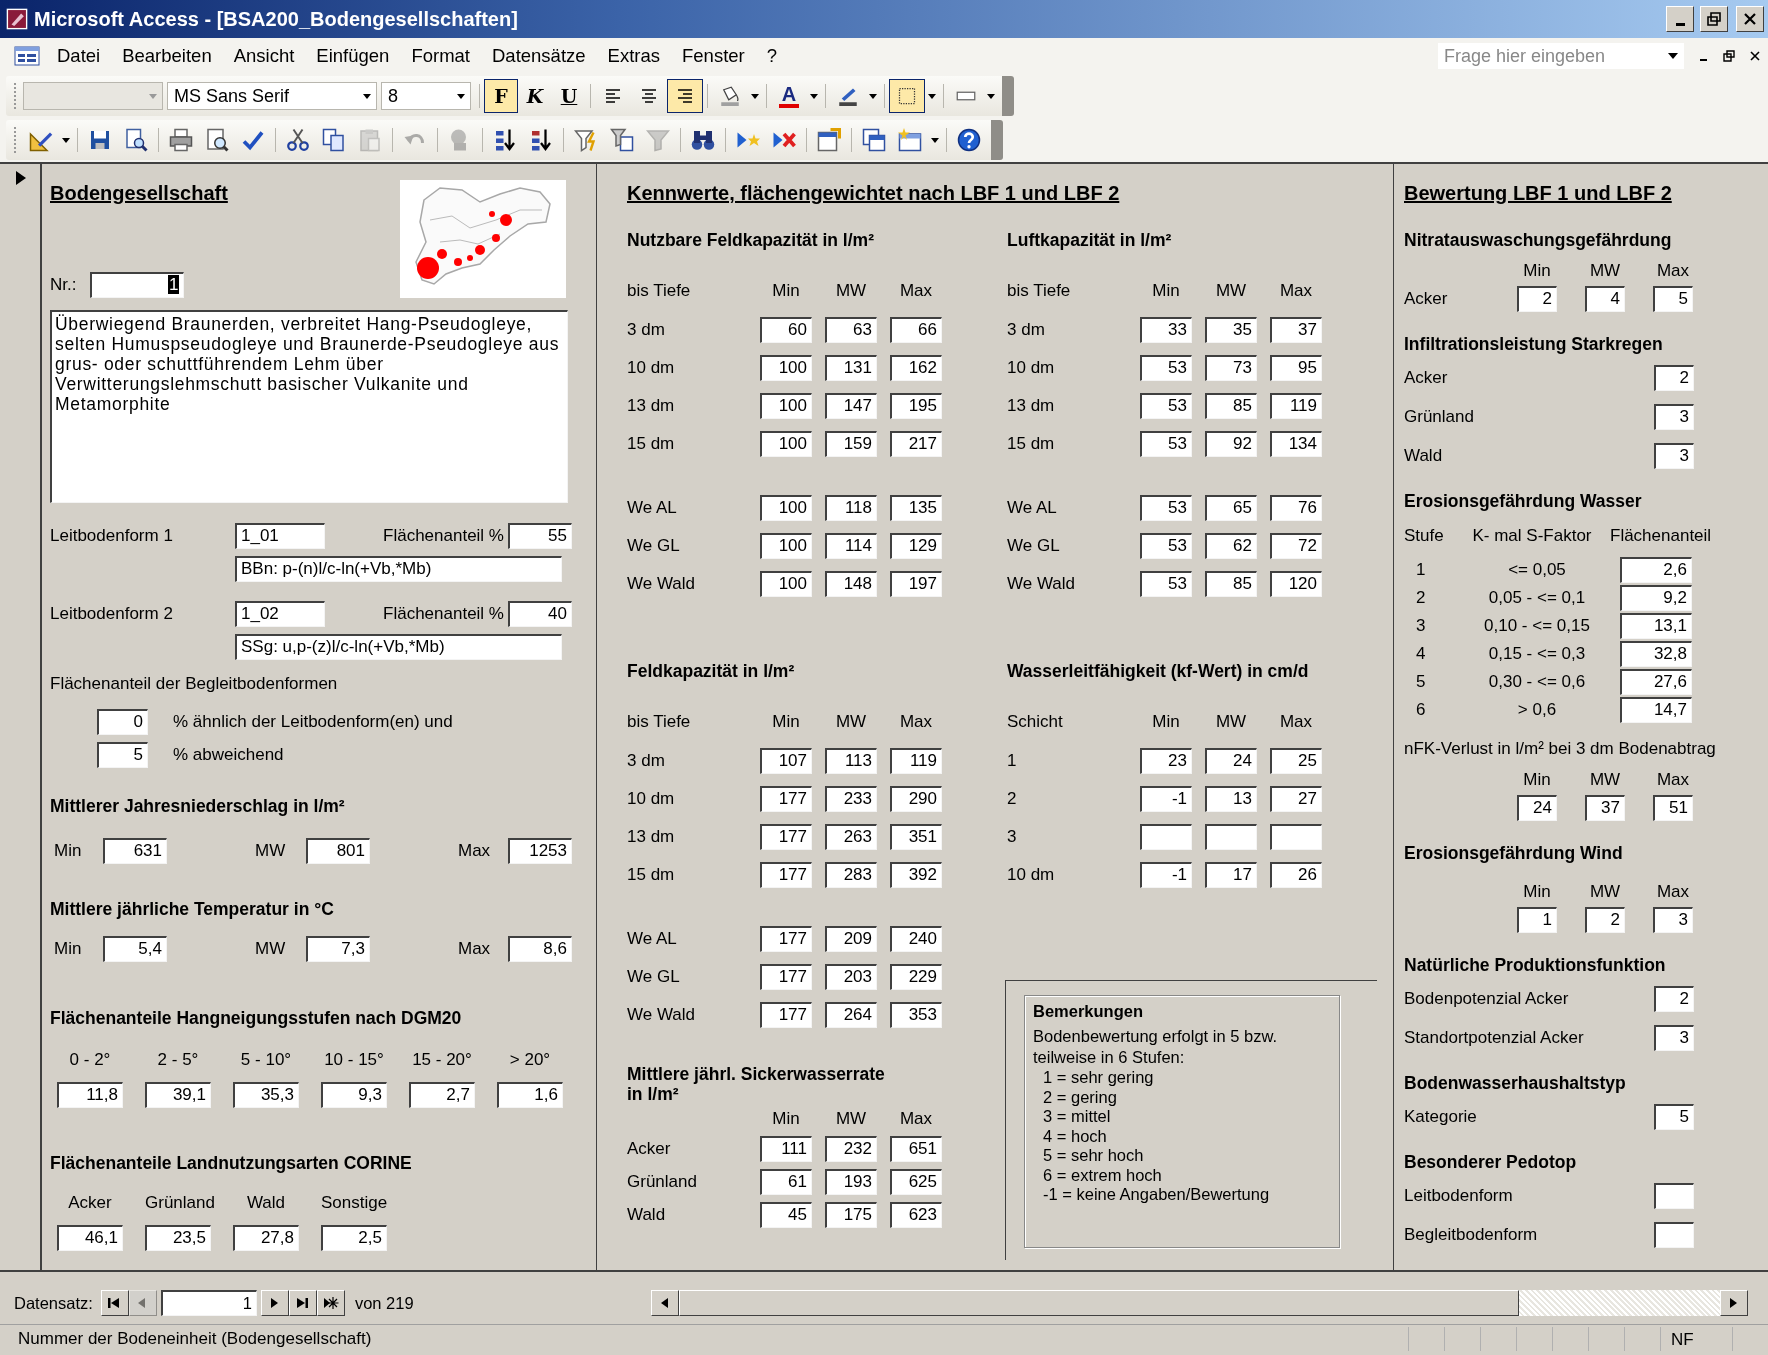 This screenshot has height=1355, width=1768. What do you see at coordinates (1734, 1303) in the screenshot?
I see `scroll-right-button` at bounding box center [1734, 1303].